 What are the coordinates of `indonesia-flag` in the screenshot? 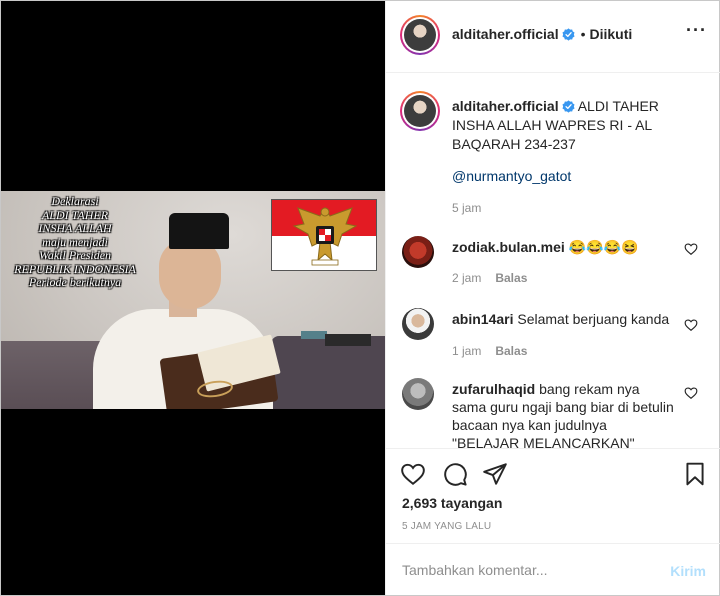 It's located at (324, 235).